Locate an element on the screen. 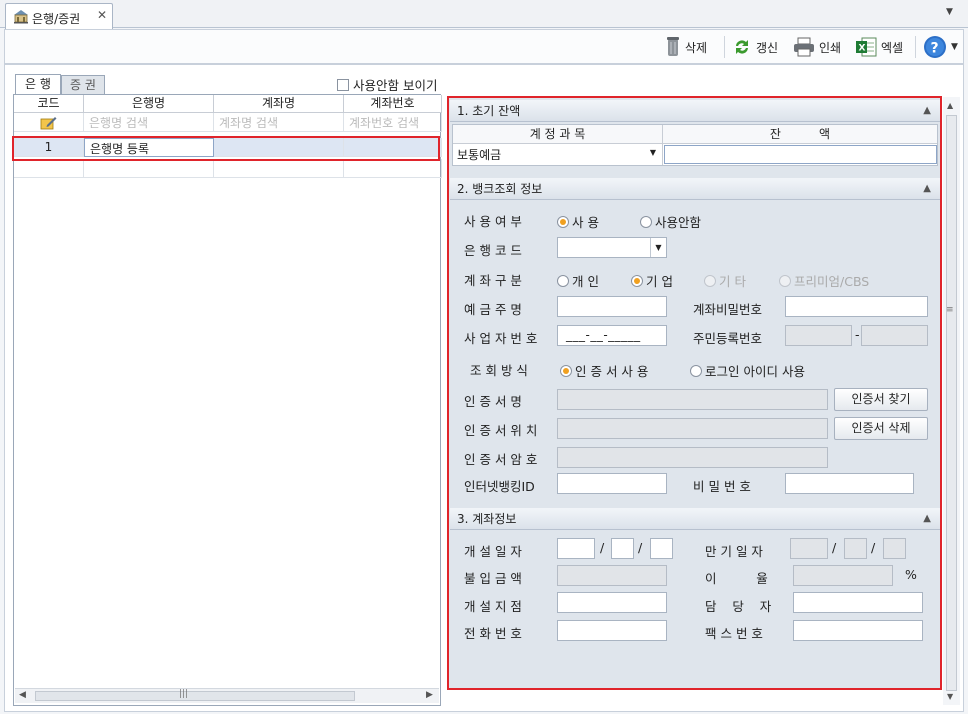 The width and height of the screenshot is (968, 714). row-highlight-box is located at coordinates (226, 148).